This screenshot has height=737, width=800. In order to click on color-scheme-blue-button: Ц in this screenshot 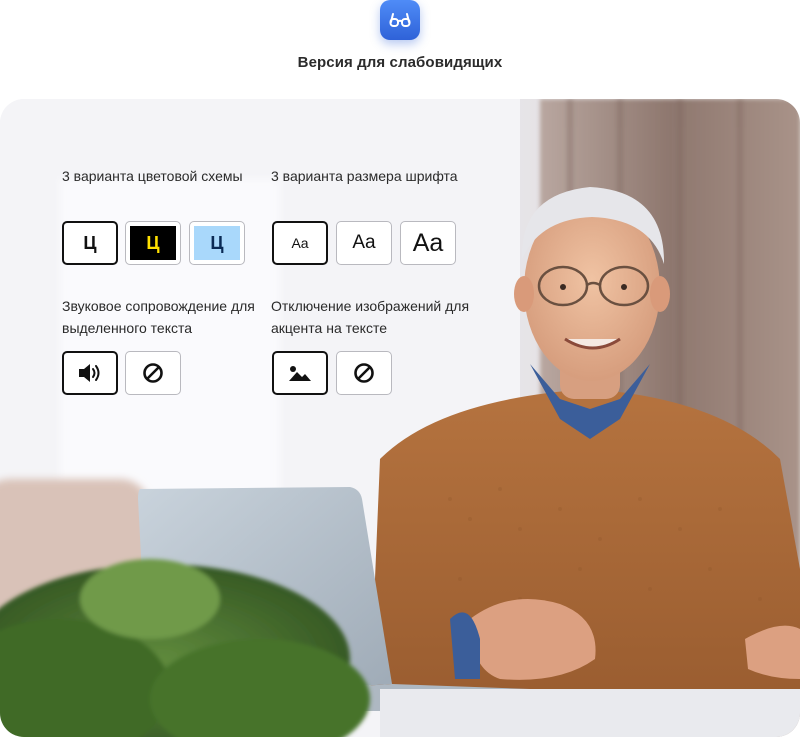, I will do `click(217, 243)`.